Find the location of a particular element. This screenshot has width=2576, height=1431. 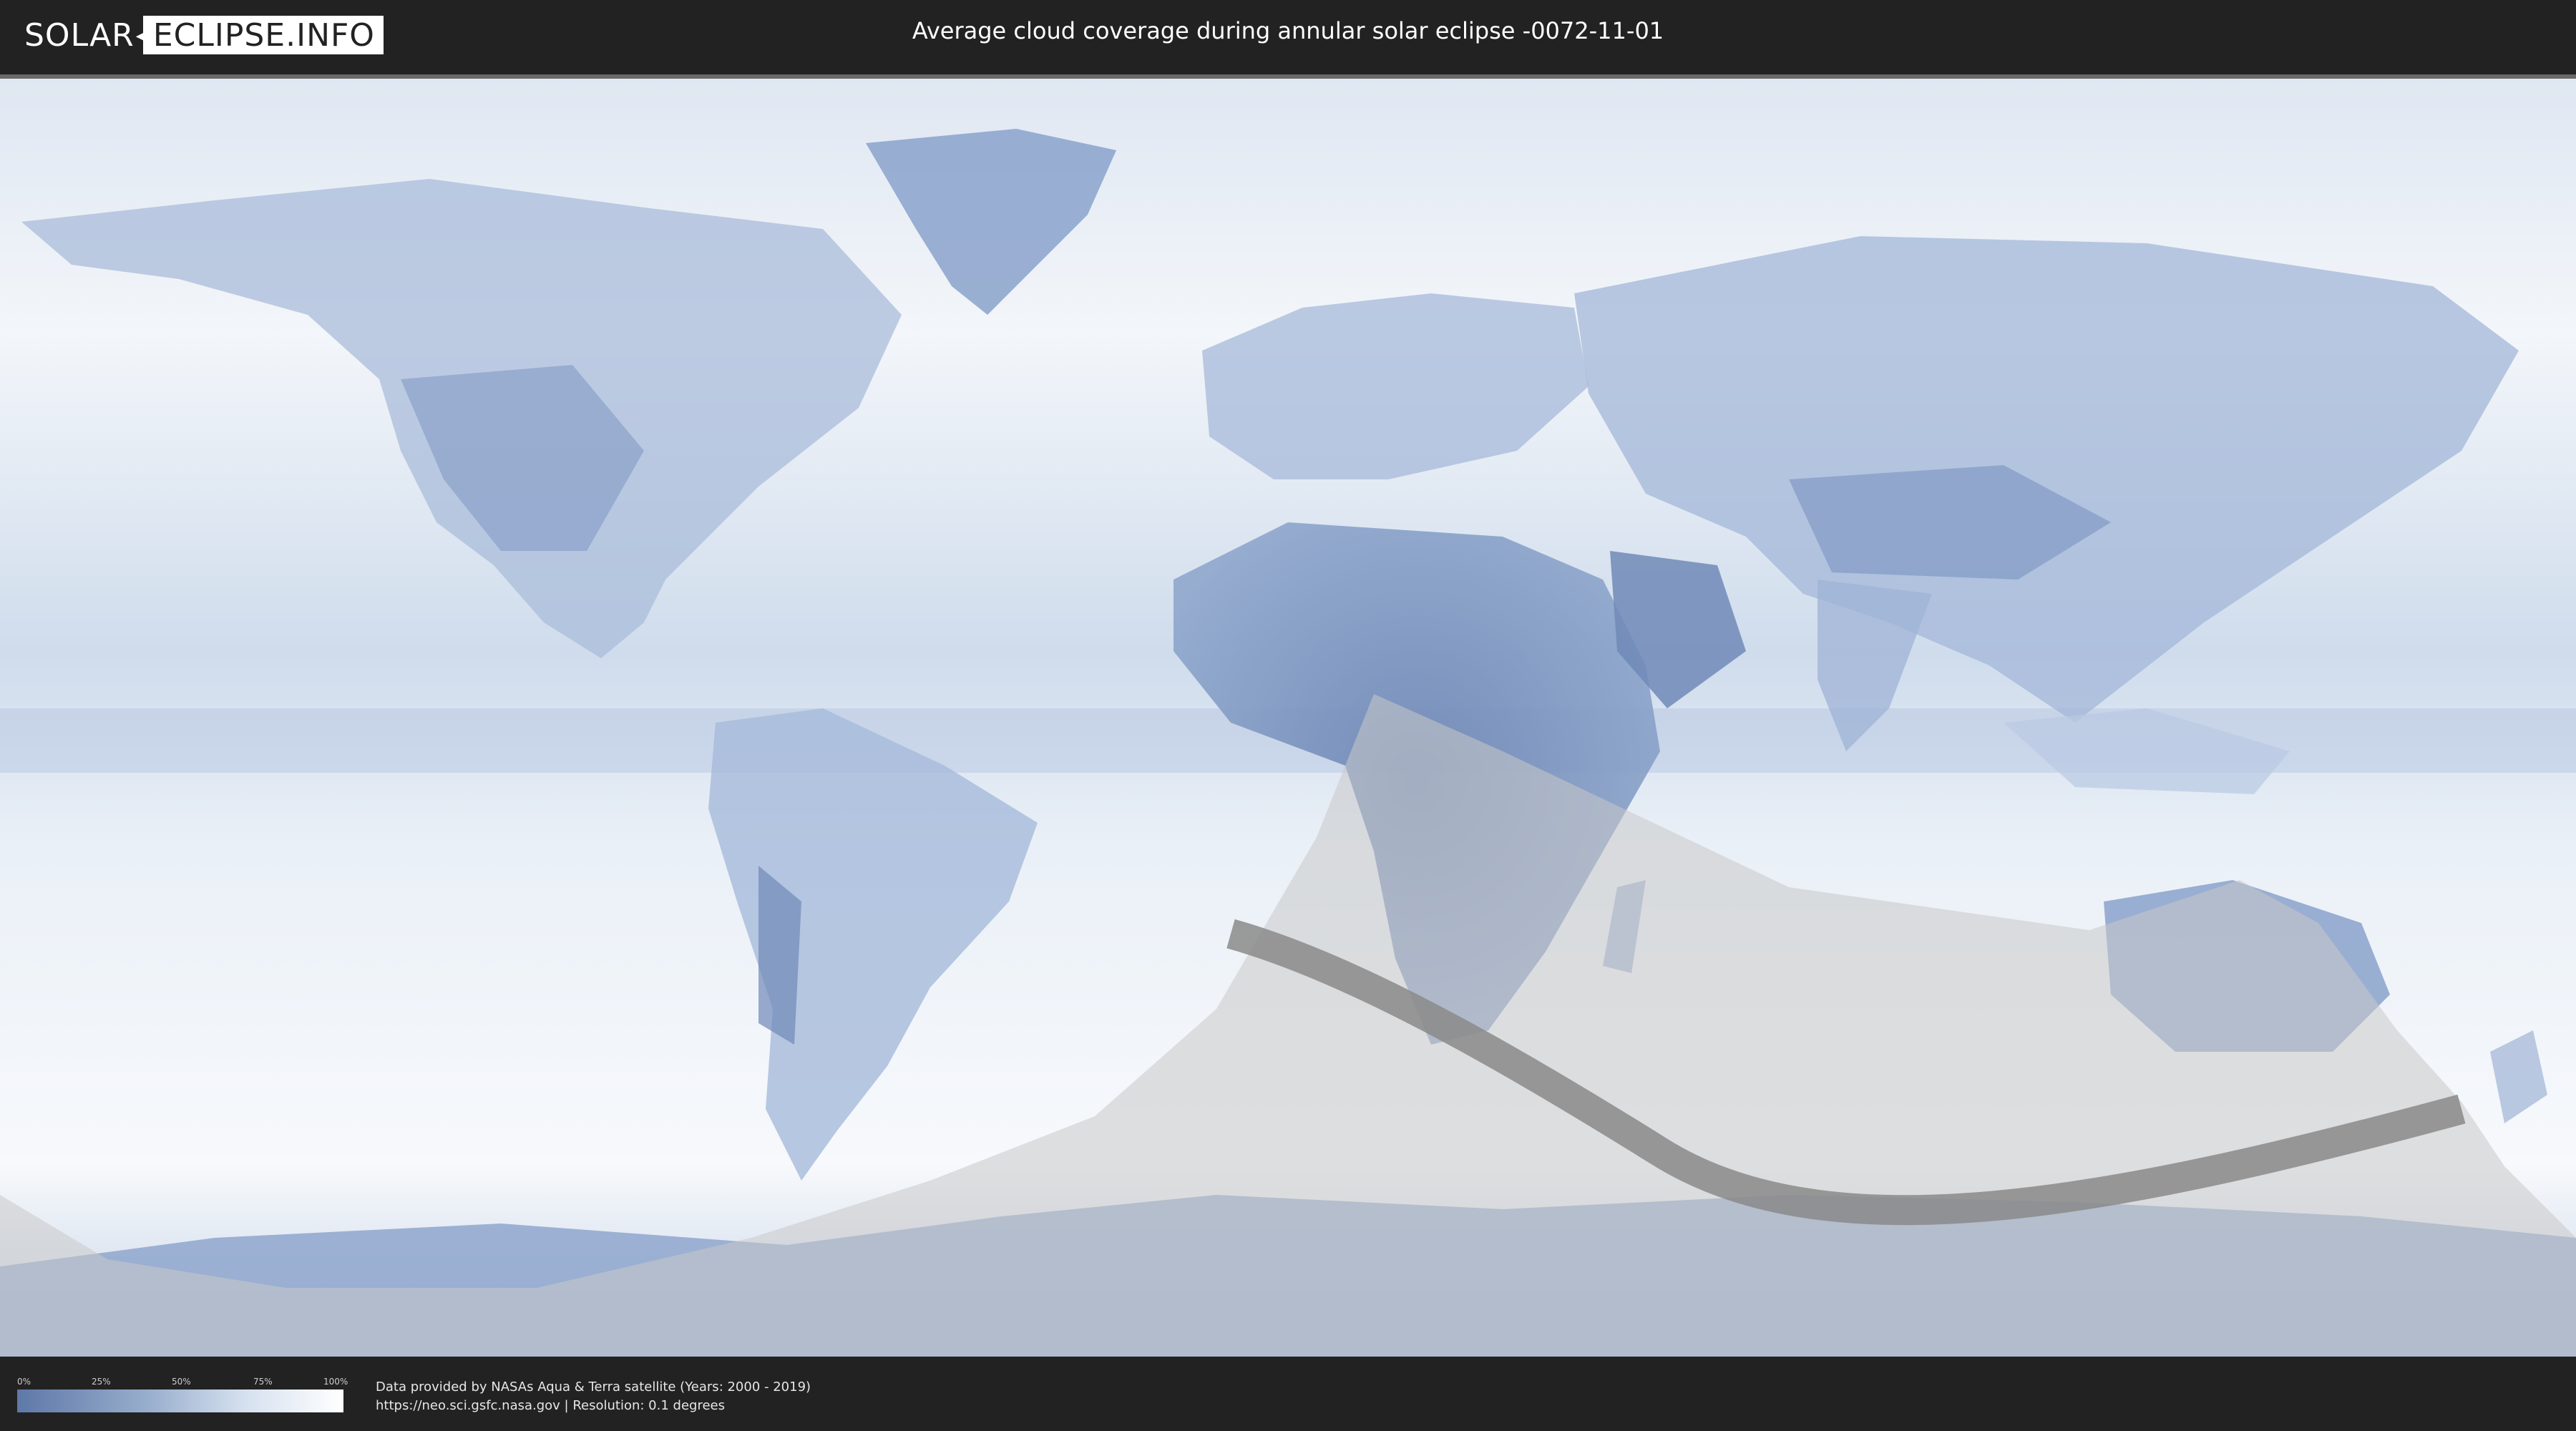

legend-tick-25: 25% is located at coordinates (101, 1382).